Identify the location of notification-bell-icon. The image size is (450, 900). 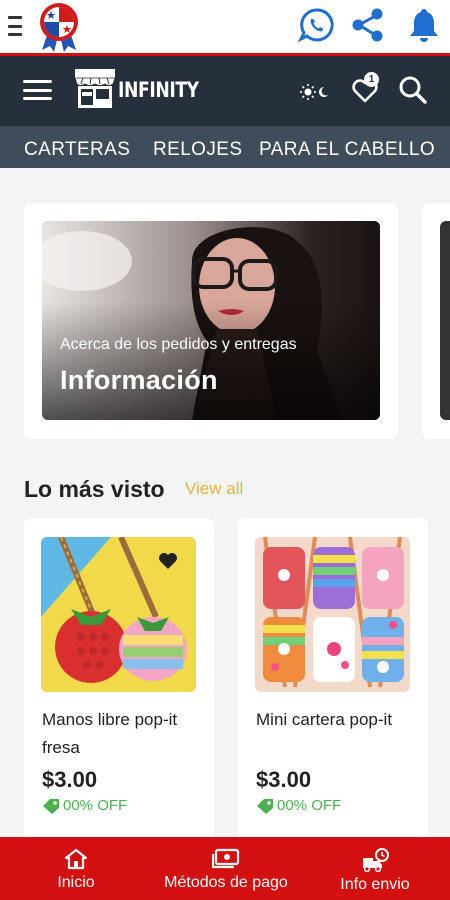
(424, 25).